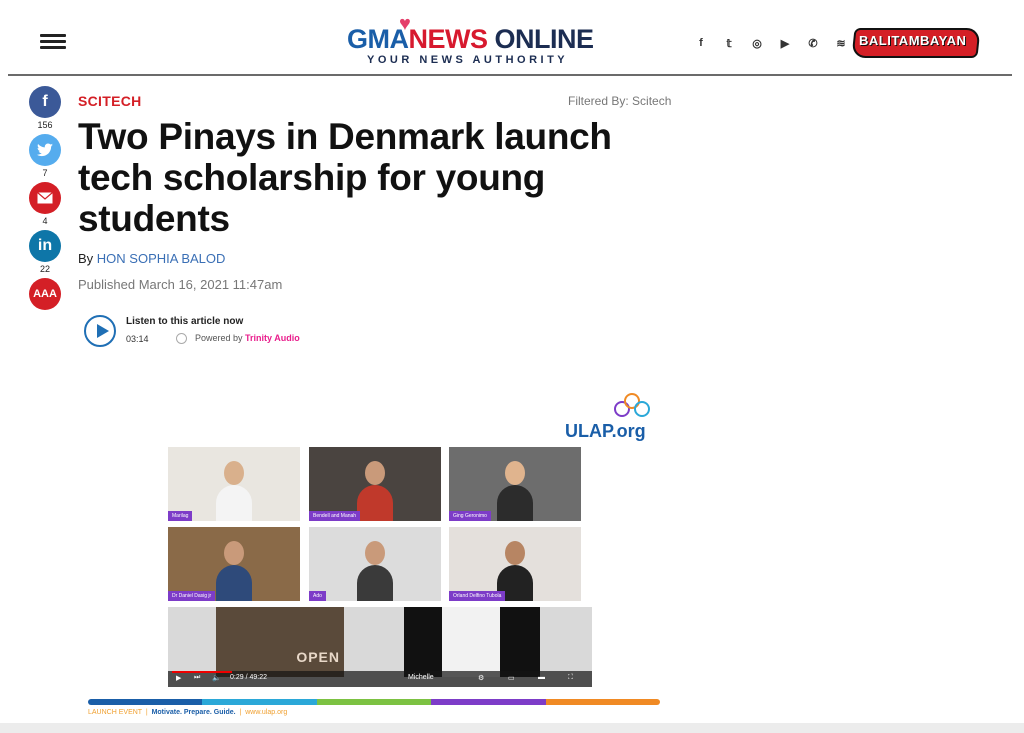 This screenshot has width=1024, height=733. I want to click on open-sign: OPEN, so click(318, 657).